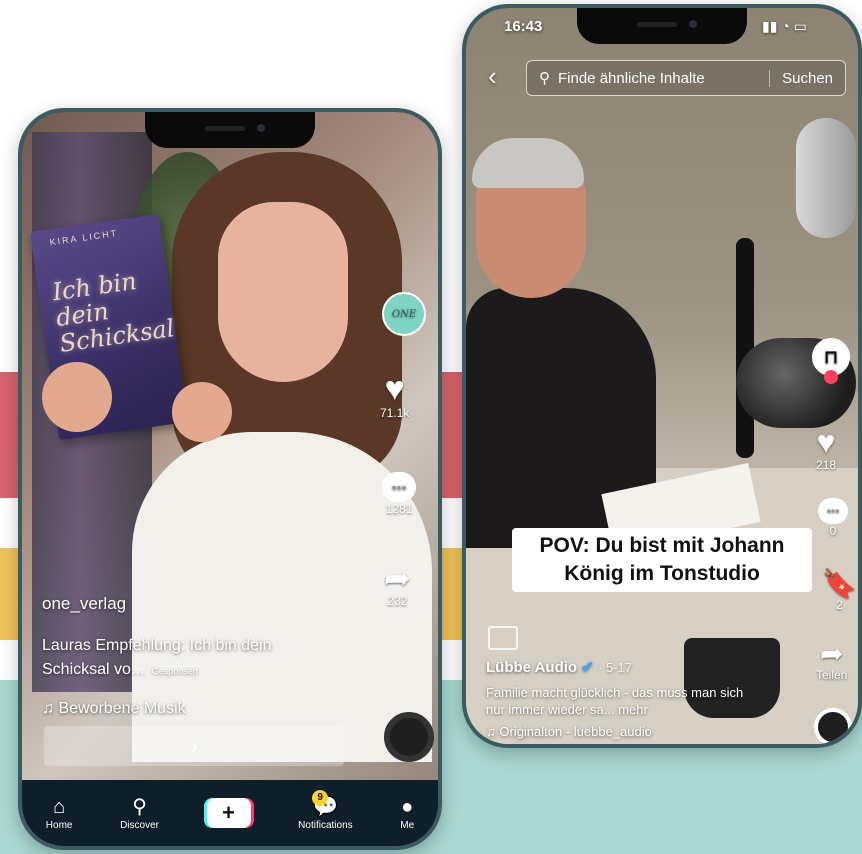 This screenshot has height=854, width=862. What do you see at coordinates (839, 605) in the screenshot?
I see `bookmark-count: 2` at bounding box center [839, 605].